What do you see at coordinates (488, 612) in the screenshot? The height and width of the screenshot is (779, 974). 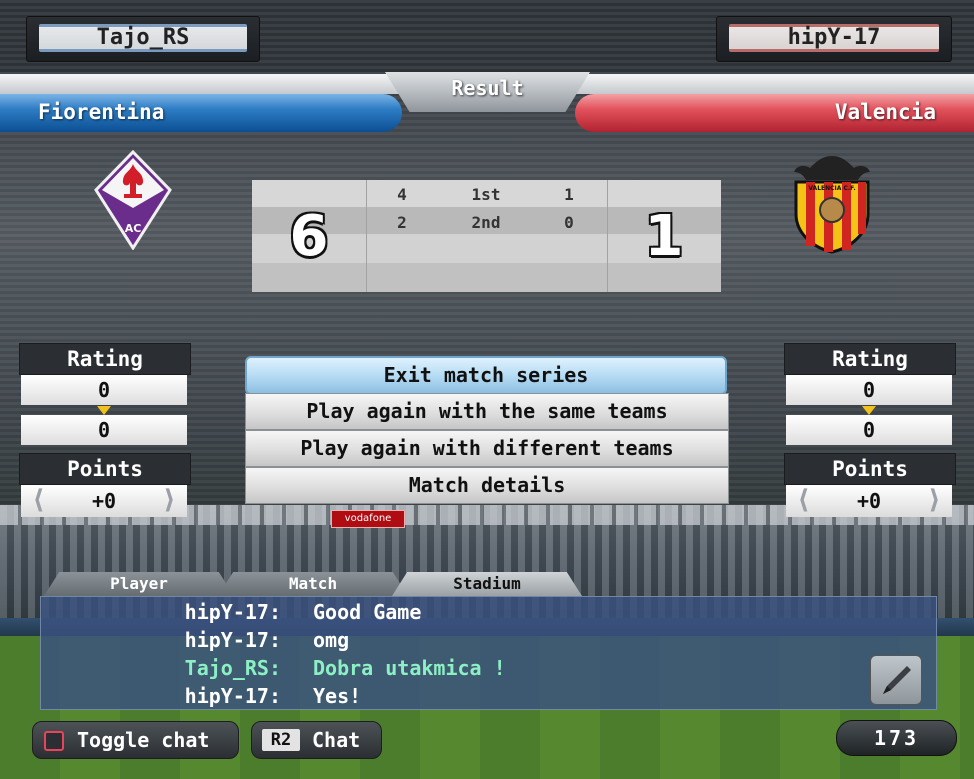 I see `chat-message: hipY-17: Good Game` at bounding box center [488, 612].